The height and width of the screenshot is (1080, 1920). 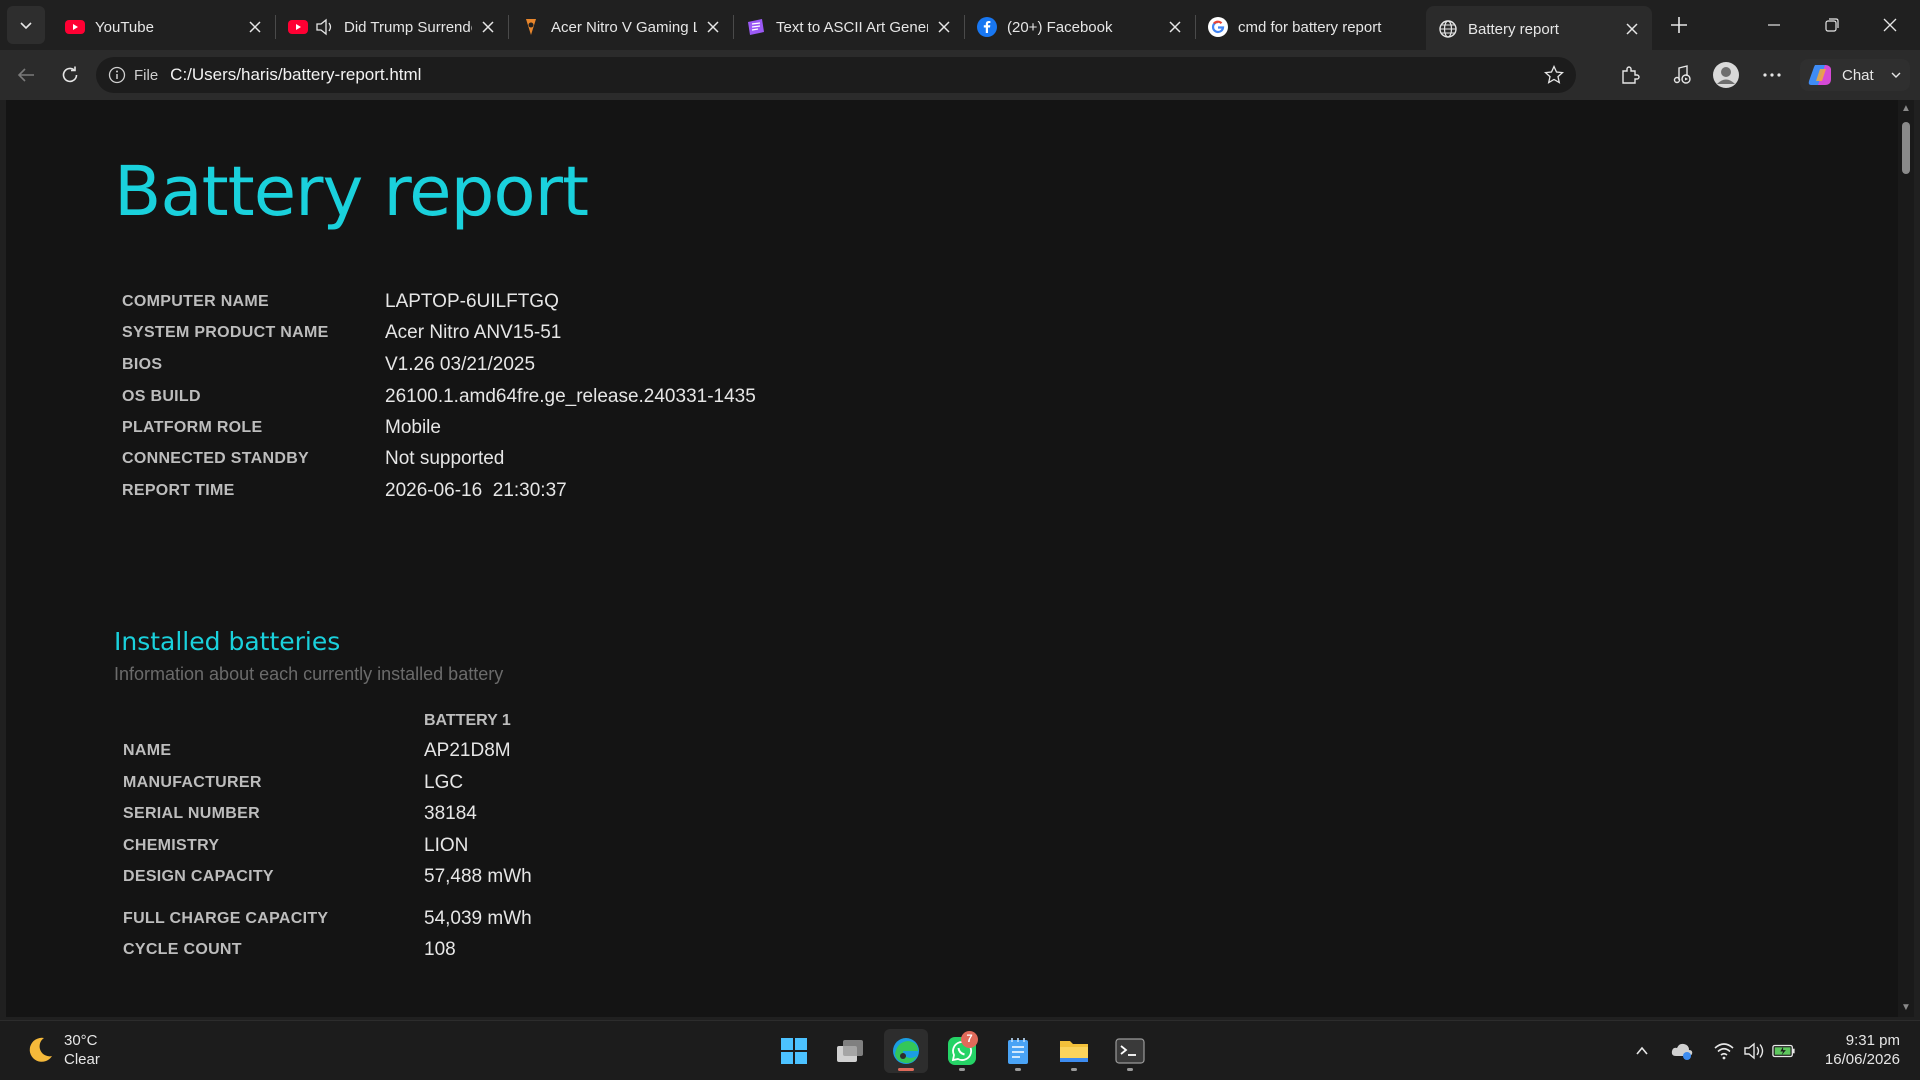 I want to click on start-button, so click(x=794, y=1051).